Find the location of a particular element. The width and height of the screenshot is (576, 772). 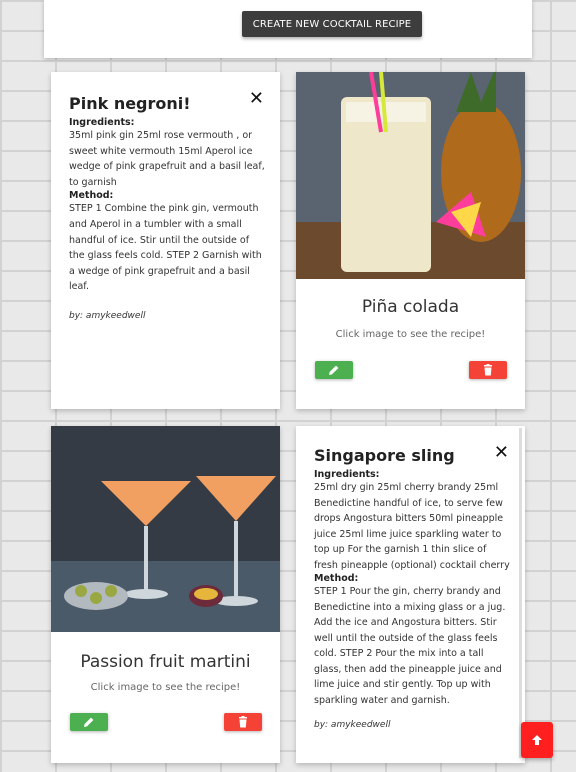

card-scrollbar is located at coordinates (520, 593).